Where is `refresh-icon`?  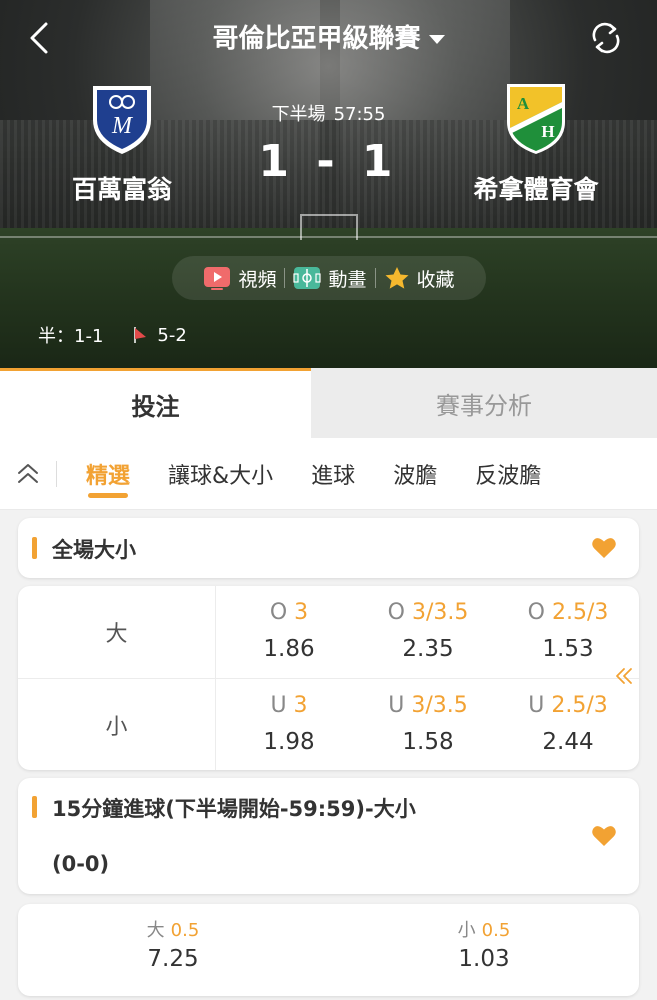 refresh-icon is located at coordinates (606, 38).